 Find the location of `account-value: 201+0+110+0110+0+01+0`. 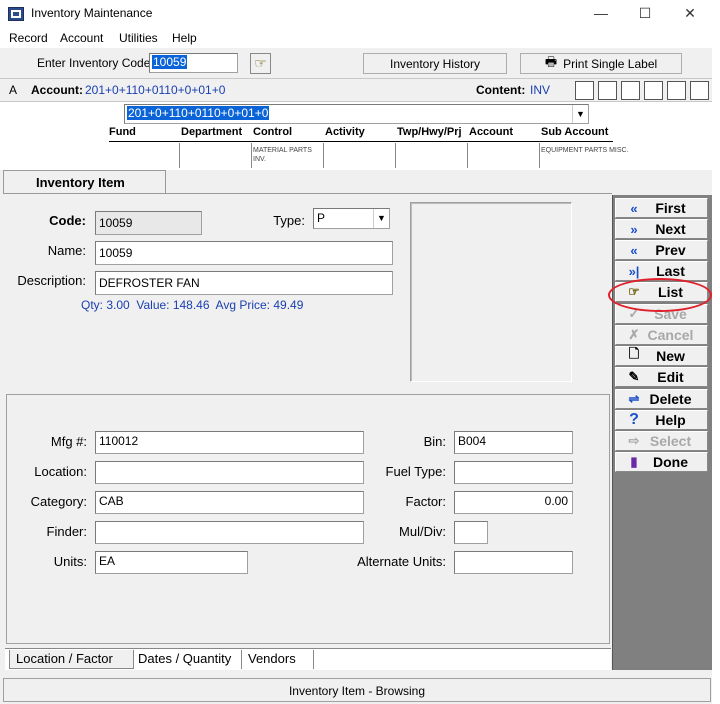

account-value: 201+0+110+0110+0+01+0 is located at coordinates (155, 90).